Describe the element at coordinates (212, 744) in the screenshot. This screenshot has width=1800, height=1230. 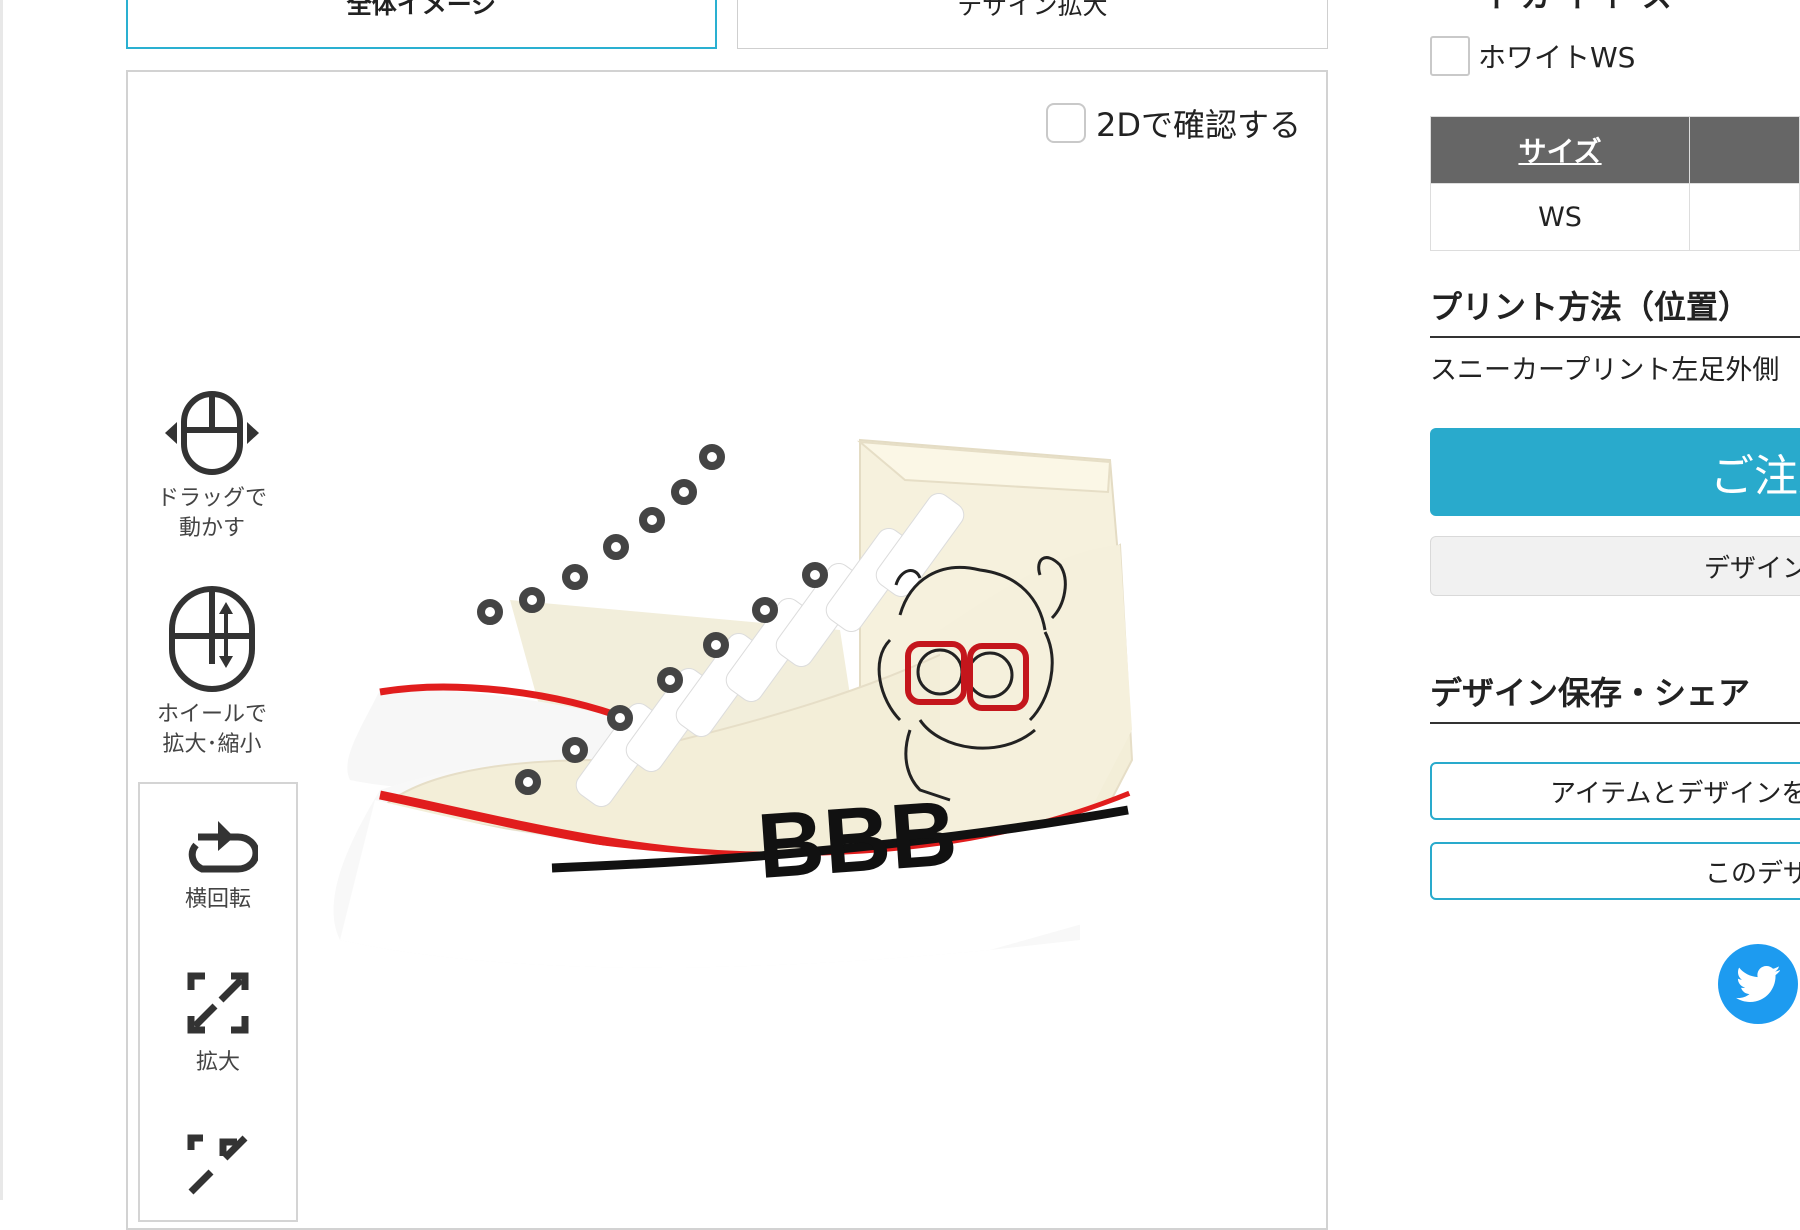
I see `hint-wheel-line2: 拡大･縮小` at that location.